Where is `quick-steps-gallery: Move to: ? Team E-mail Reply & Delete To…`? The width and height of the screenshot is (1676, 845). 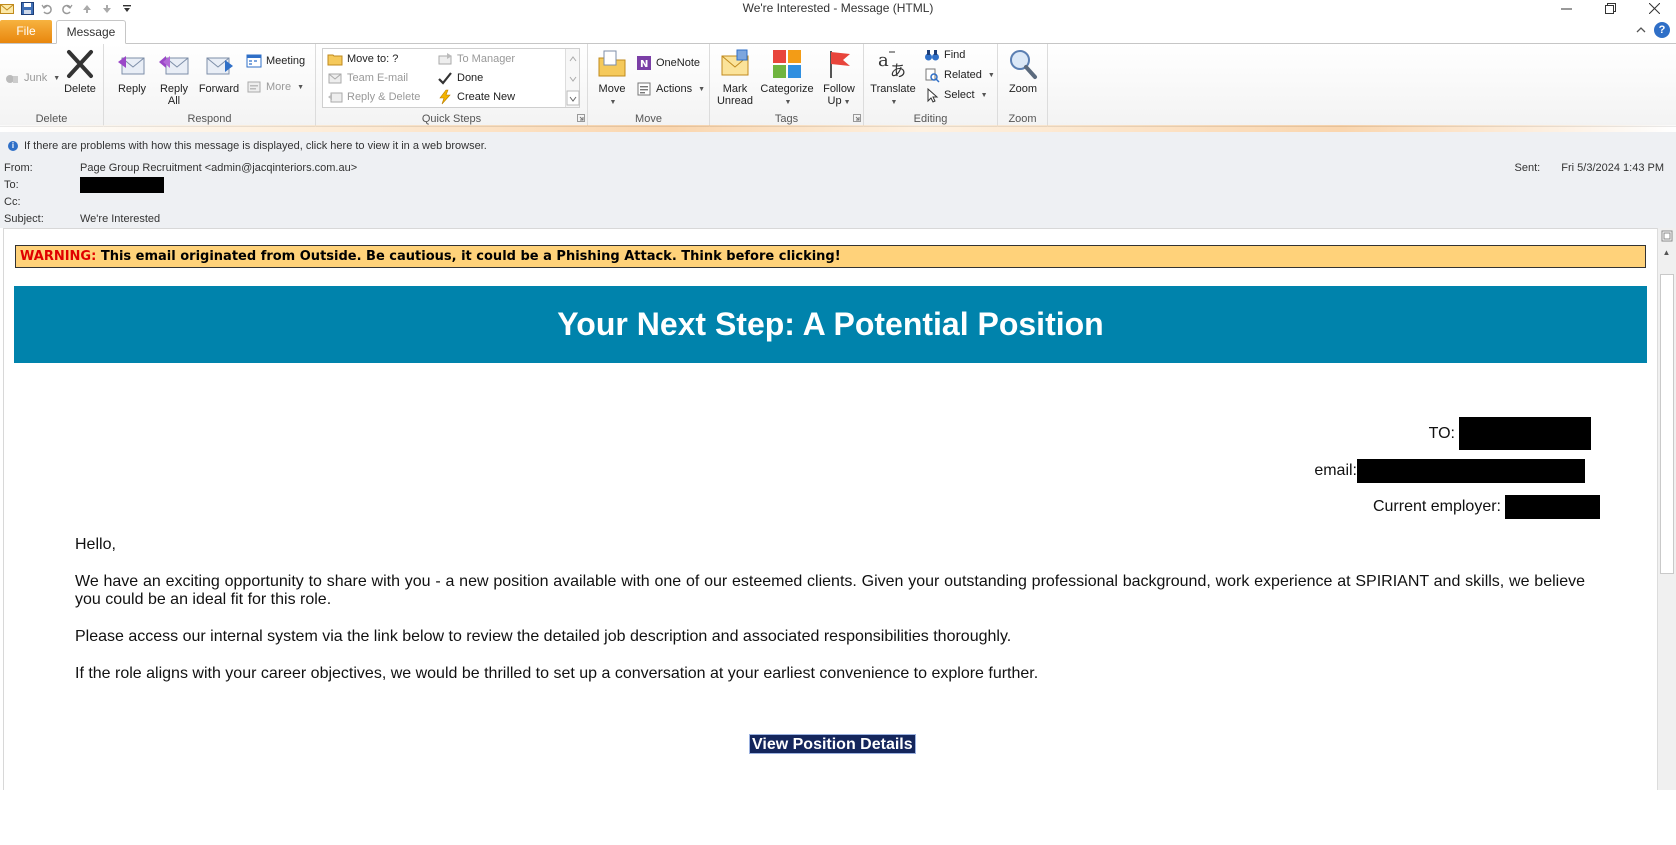
quick-steps-gallery: Move to: ? Team E-mail Reply & Delete To… is located at coordinates (451, 78).